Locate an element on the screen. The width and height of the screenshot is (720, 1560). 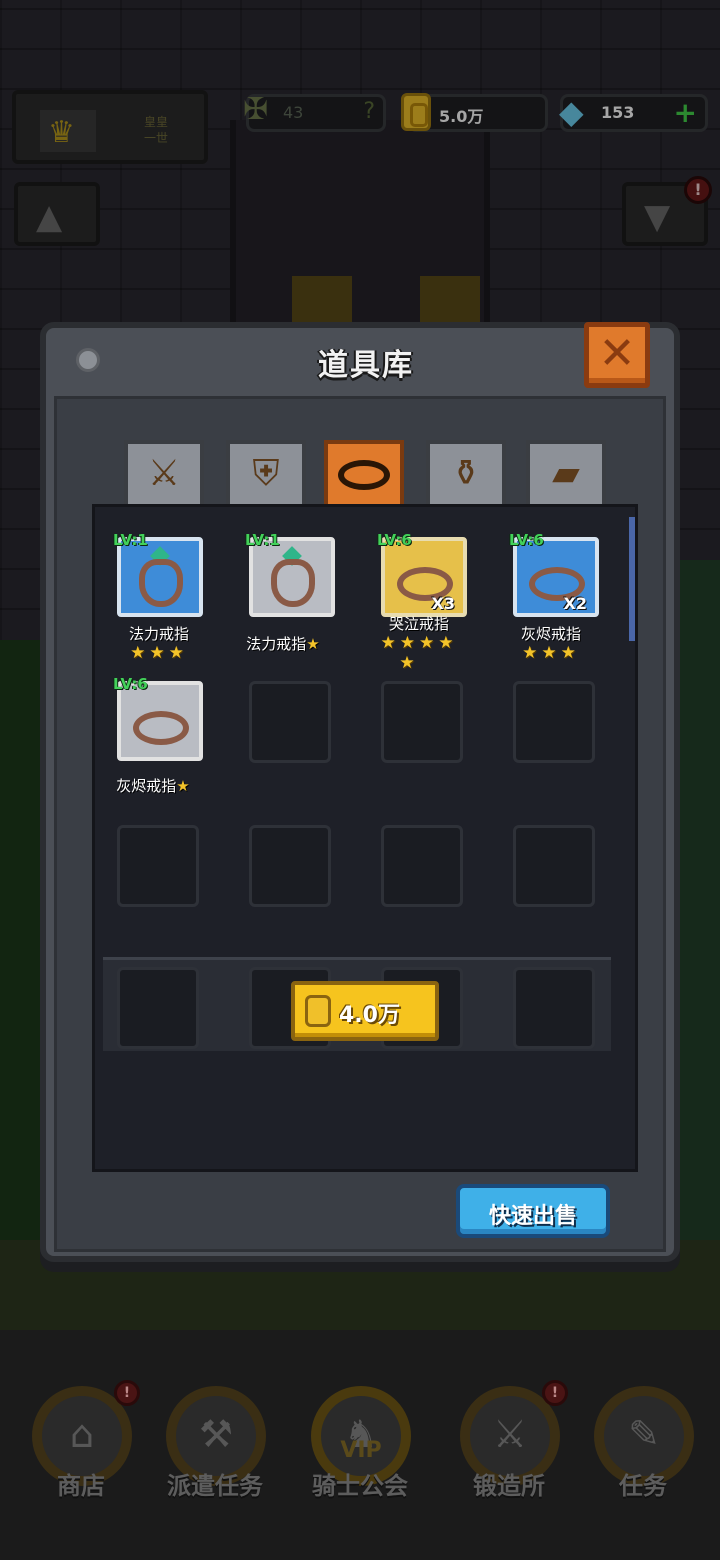
tab-potion: ⚱ is located at coordinates (466, 472).